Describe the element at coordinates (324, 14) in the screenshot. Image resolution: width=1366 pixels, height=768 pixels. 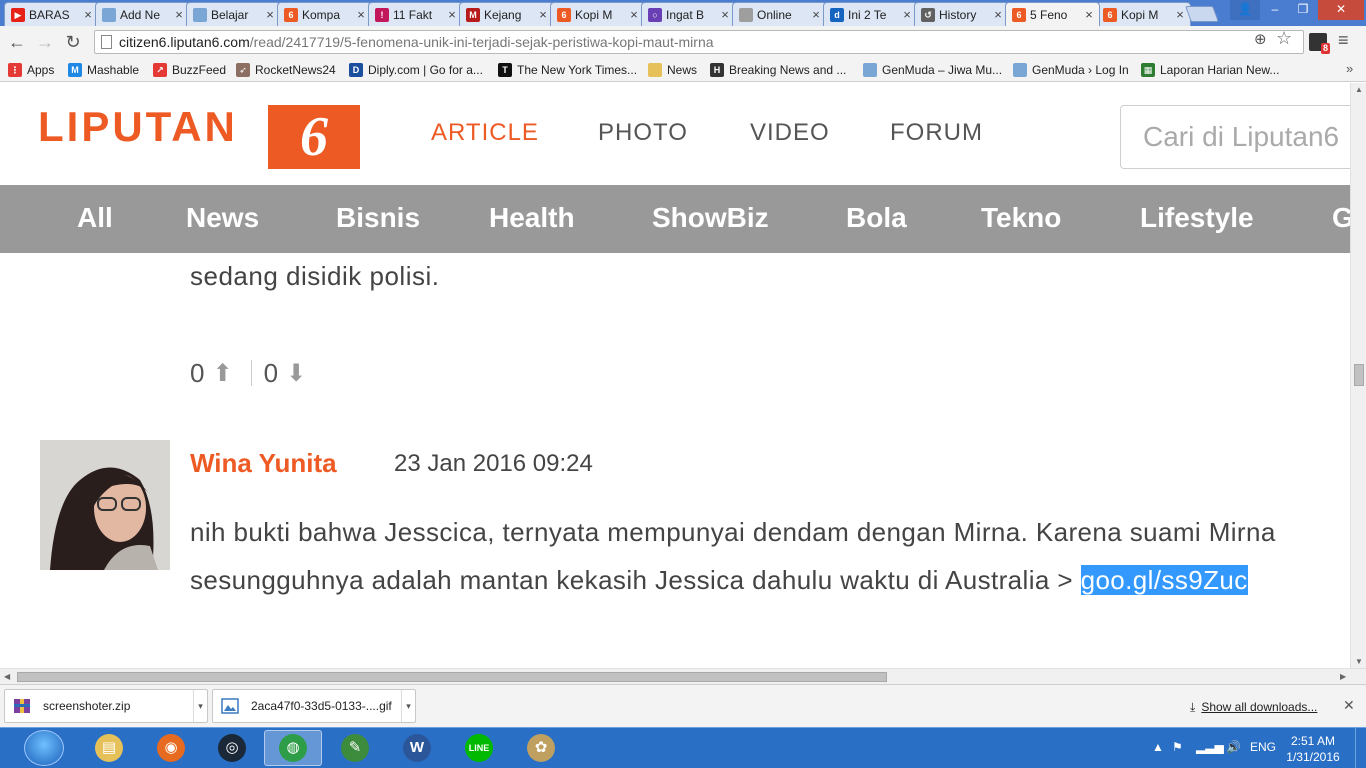
I see `browser-tab: 6 Kompa ×` at that location.